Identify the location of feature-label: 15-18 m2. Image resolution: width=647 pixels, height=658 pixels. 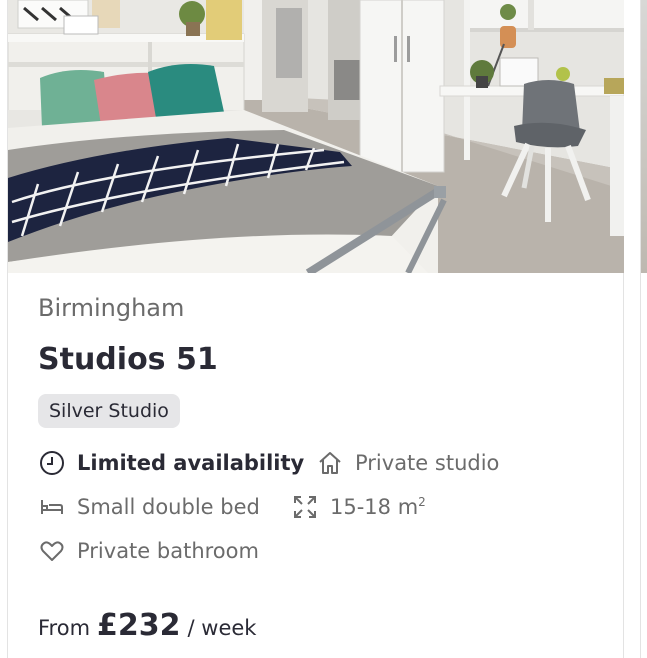
(378, 507).